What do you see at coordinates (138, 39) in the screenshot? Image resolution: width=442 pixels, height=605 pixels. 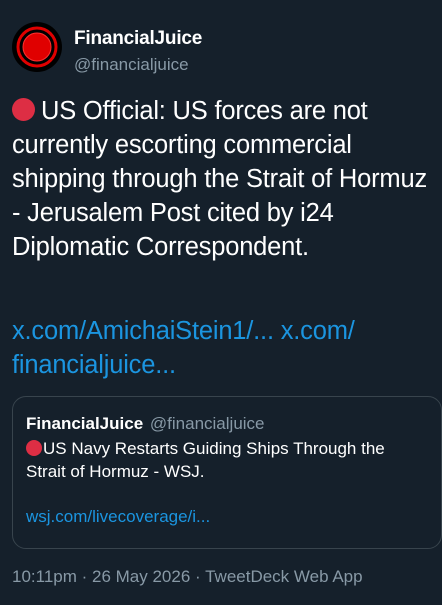 I see `author-display-name: FinancialJuice` at bounding box center [138, 39].